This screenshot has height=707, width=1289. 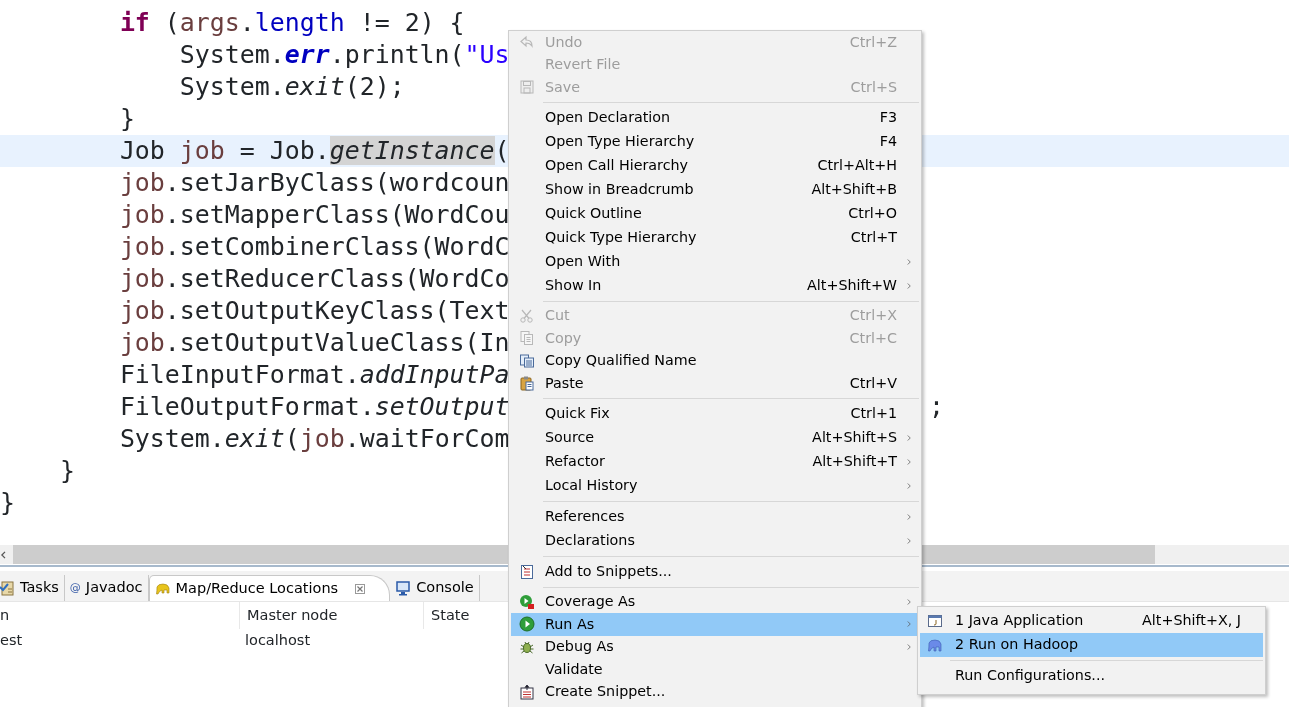 What do you see at coordinates (715, 461) in the screenshot?
I see `menu-item: Refactor Alt+Shift+T` at bounding box center [715, 461].